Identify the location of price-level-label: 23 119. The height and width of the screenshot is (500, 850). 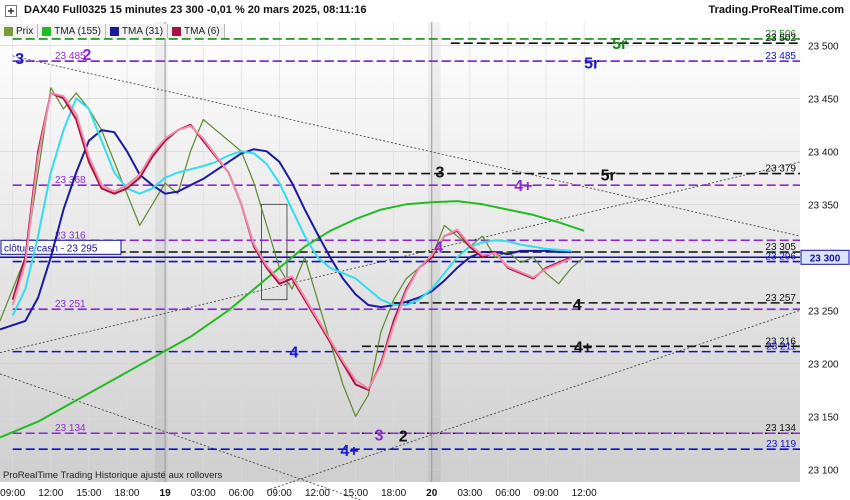
(781, 444).